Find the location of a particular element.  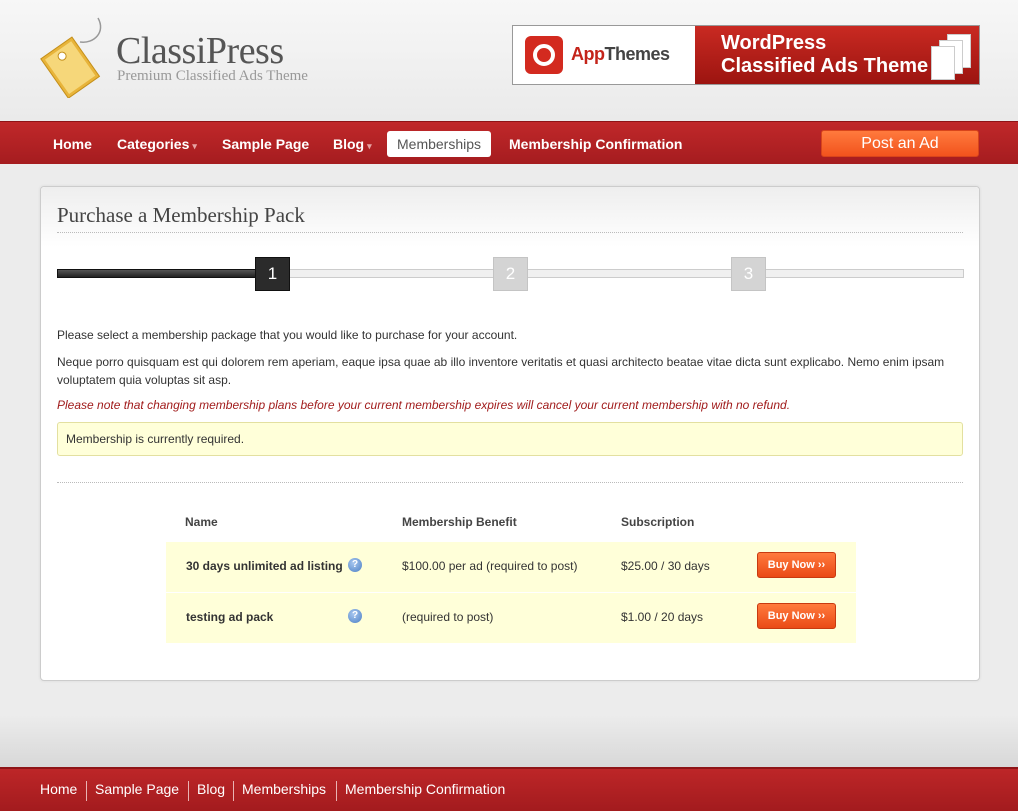

gear-icon is located at coordinates (544, 55).